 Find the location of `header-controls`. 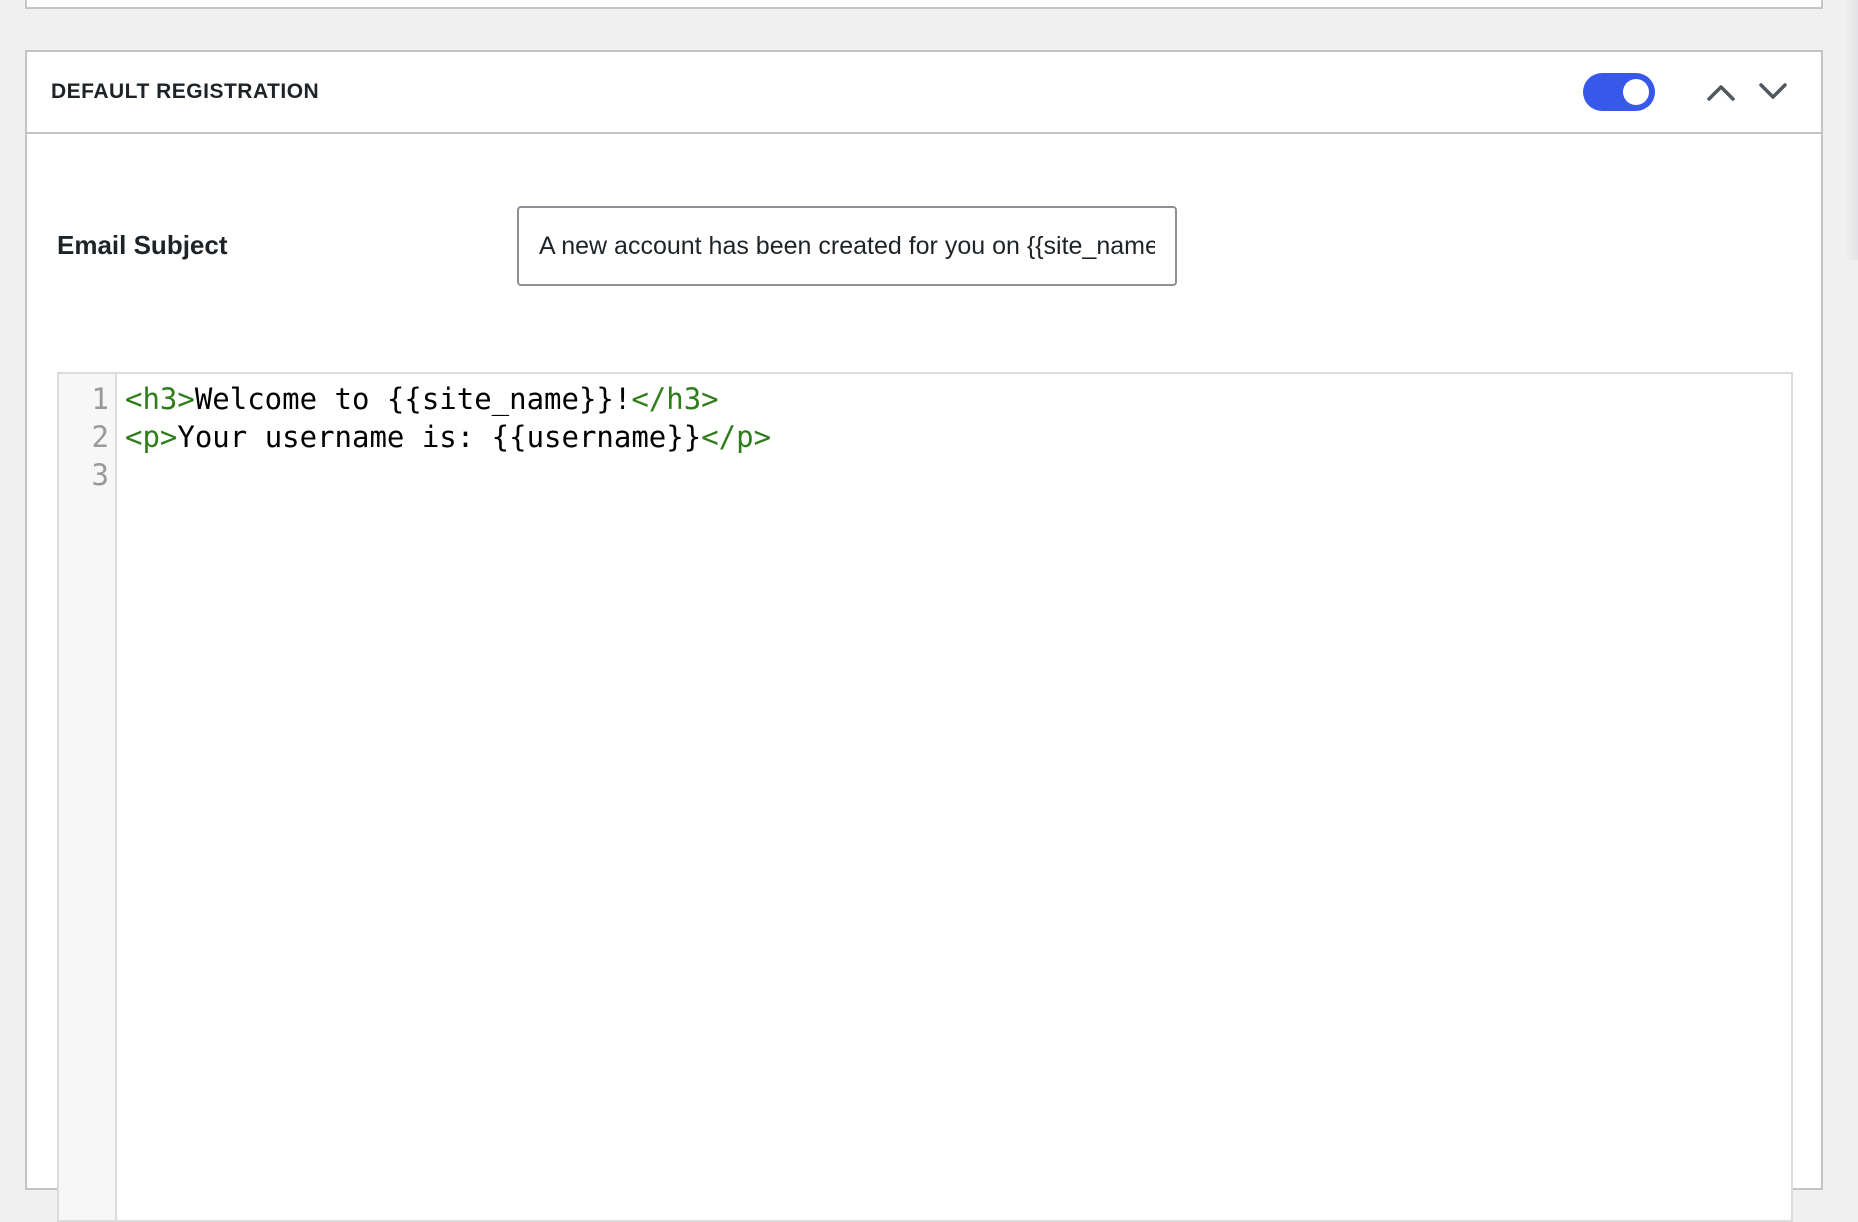

header-controls is located at coordinates (1687, 92).